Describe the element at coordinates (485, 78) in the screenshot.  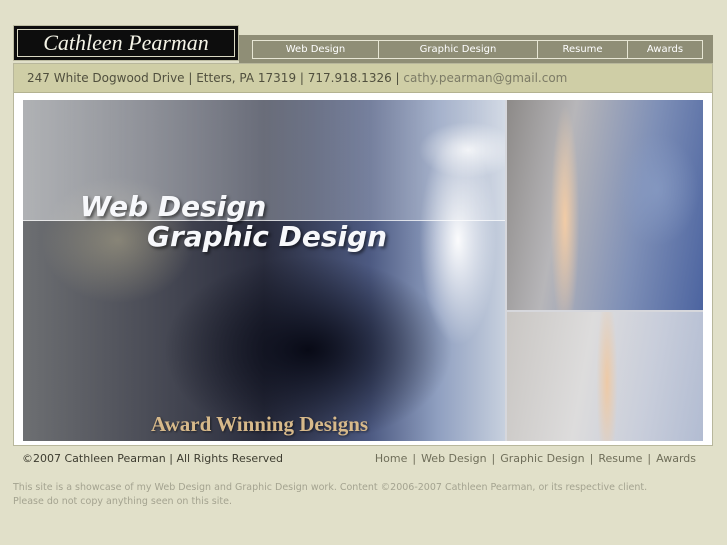
I see `contact-email-link: cathy.pearman@gmail.com` at that location.